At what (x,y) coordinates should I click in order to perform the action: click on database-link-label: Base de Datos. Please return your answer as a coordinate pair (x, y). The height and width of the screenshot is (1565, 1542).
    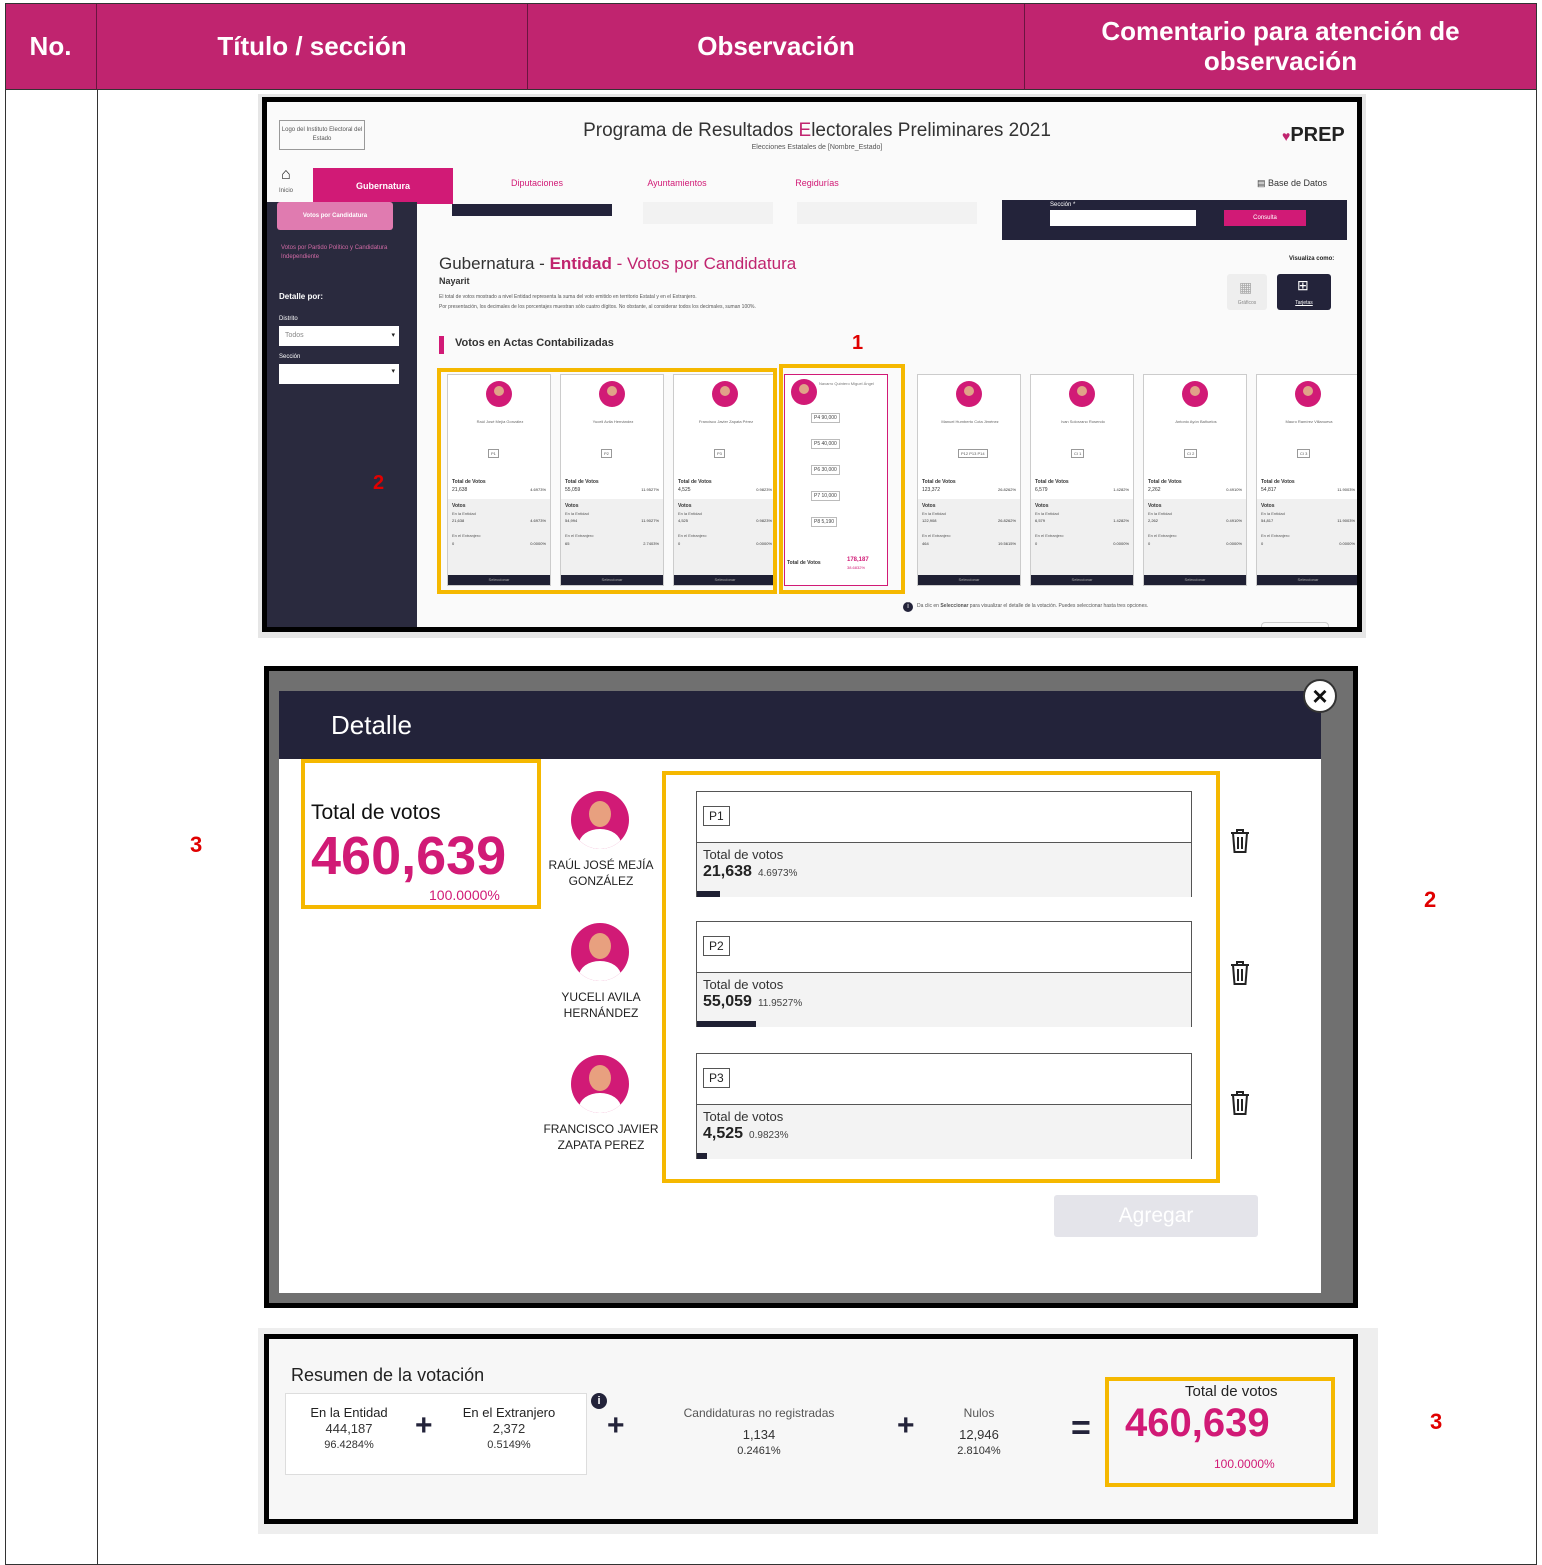
    Looking at the image, I should click on (1298, 183).